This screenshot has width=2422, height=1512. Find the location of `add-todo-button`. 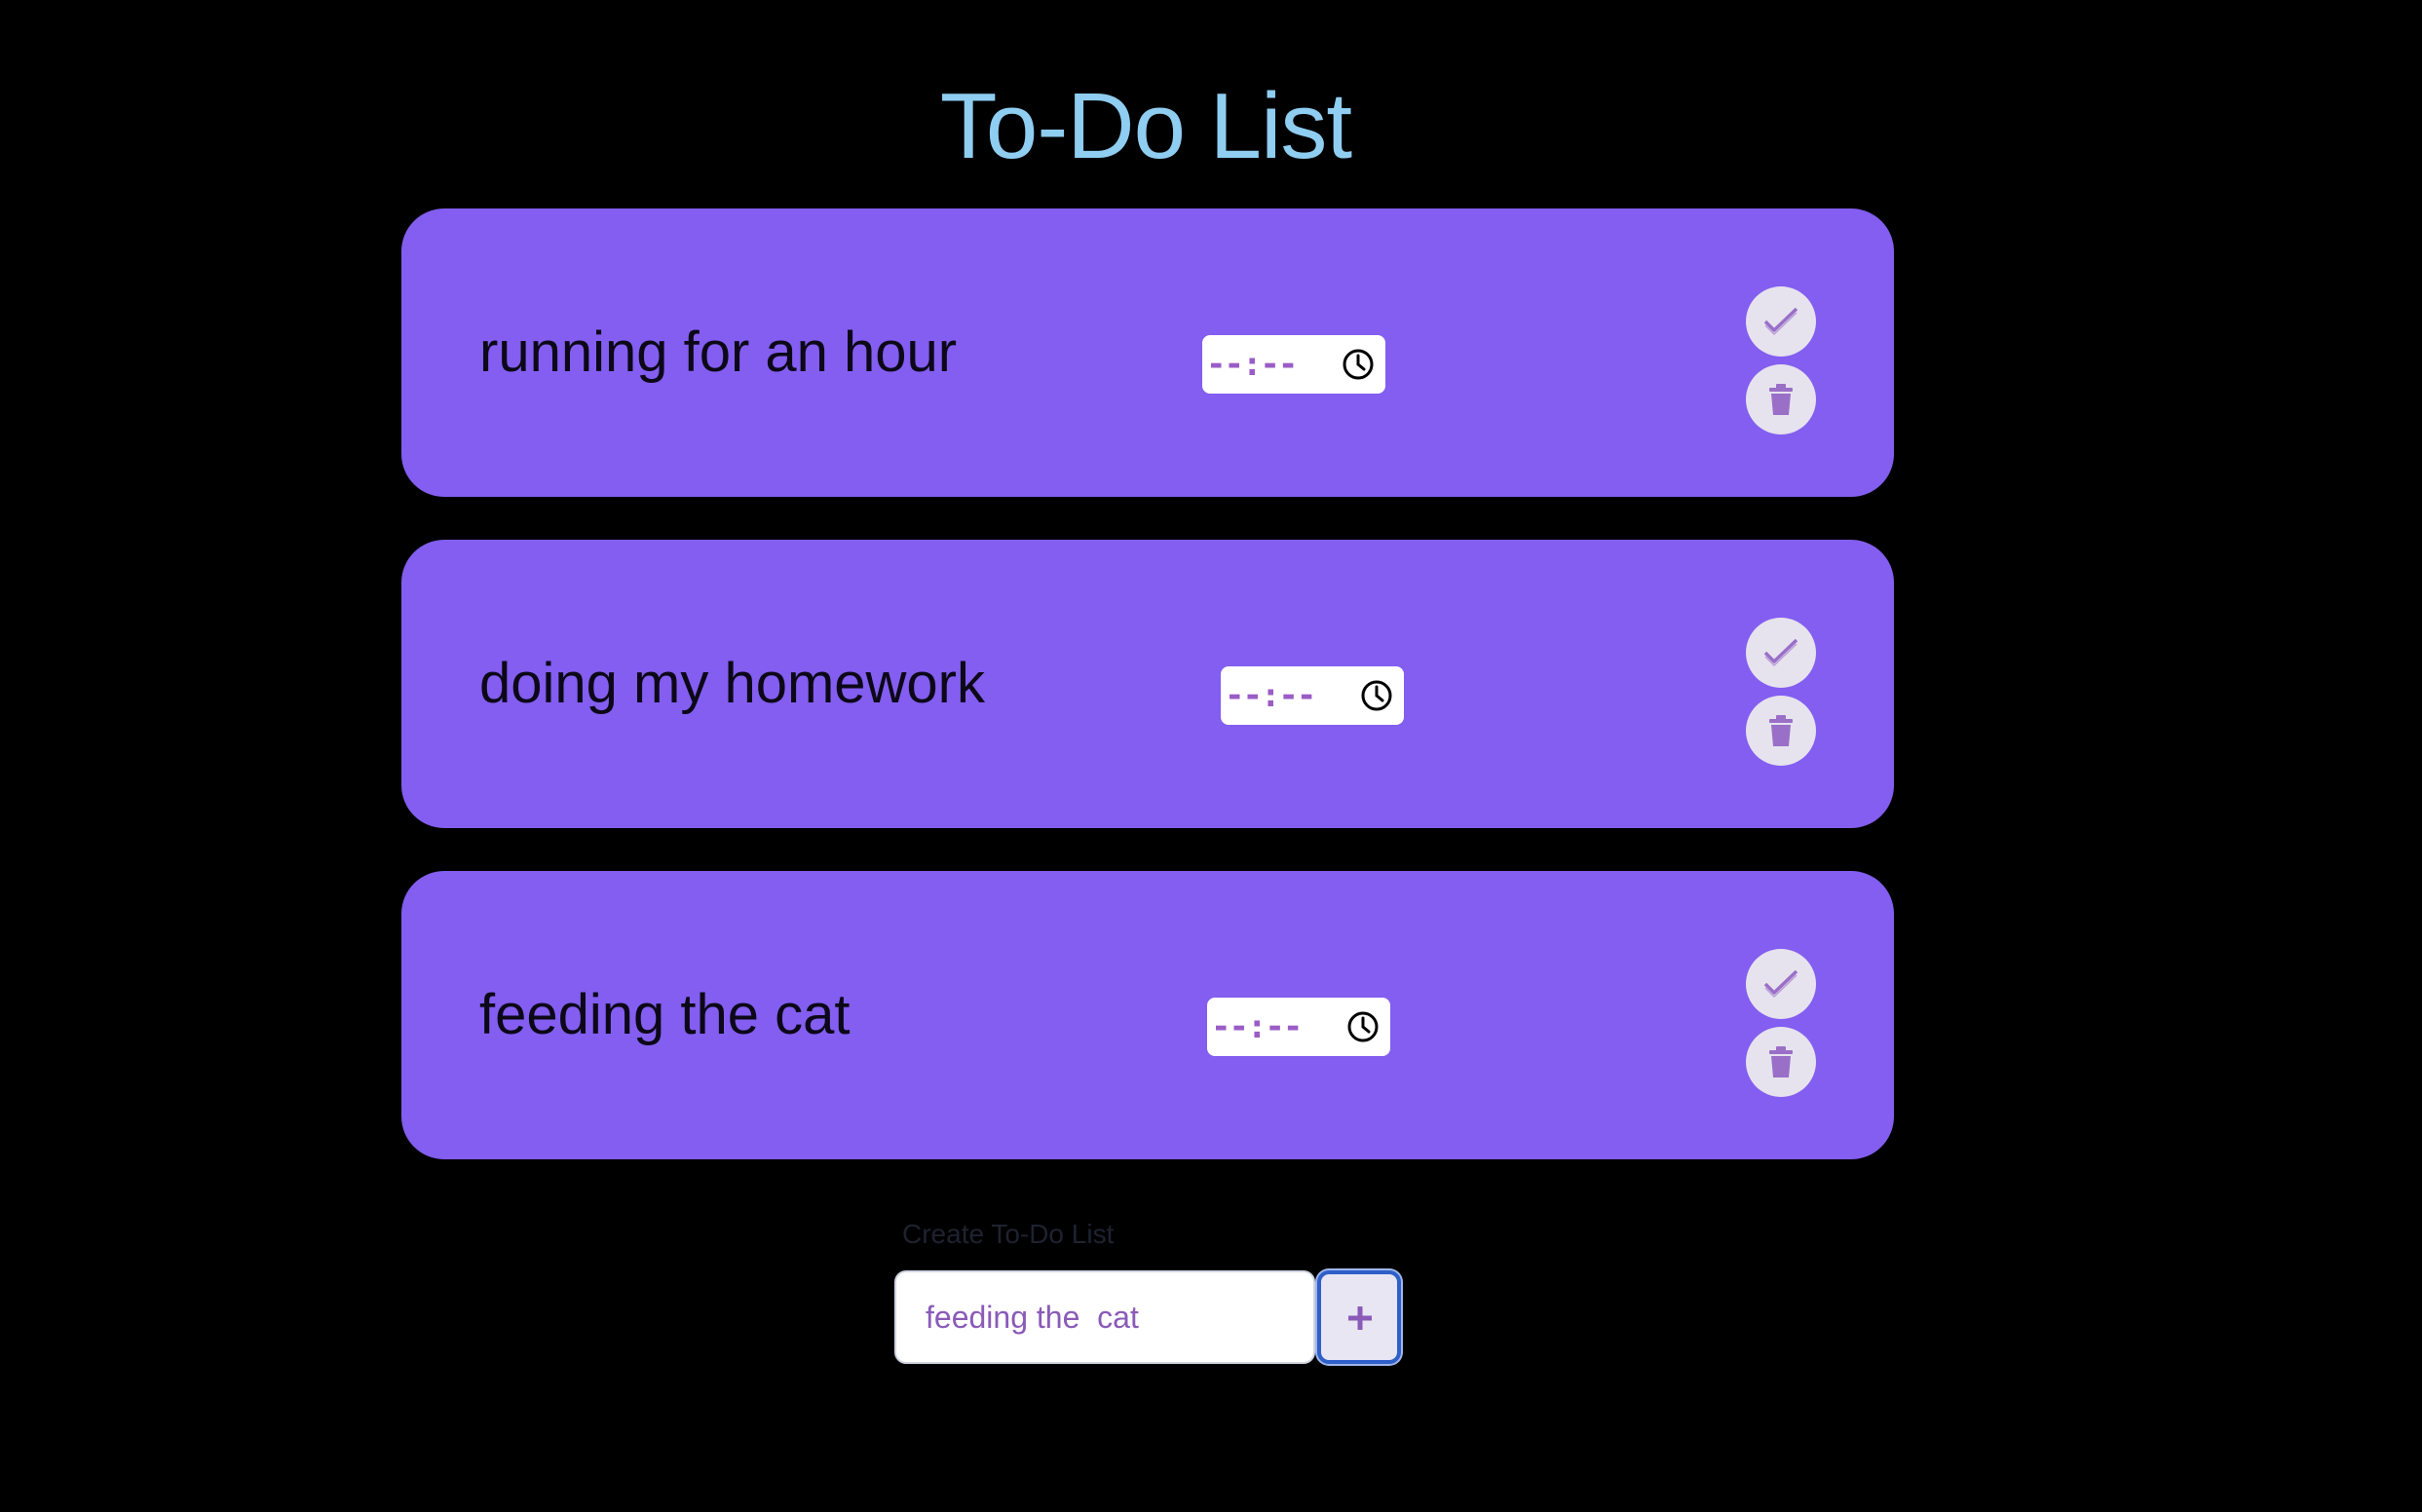

add-todo-button is located at coordinates (1359, 1317).